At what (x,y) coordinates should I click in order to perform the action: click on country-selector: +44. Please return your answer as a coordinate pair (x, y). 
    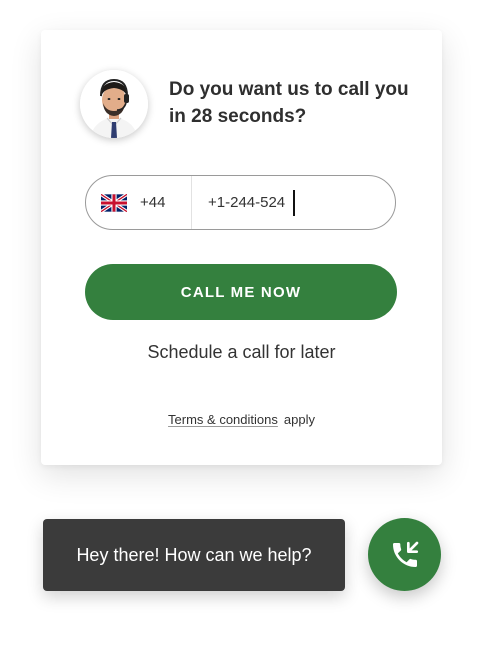
    Looking at the image, I should click on (139, 202).